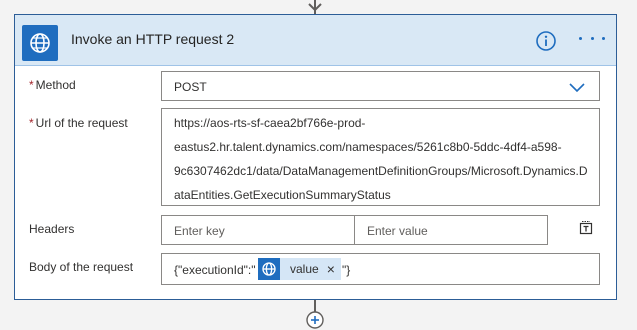 This screenshot has width=637, height=330. What do you see at coordinates (282, 195) in the screenshot?
I see `url-line: ataEntities.GetExecutionSummaryStatus` at bounding box center [282, 195].